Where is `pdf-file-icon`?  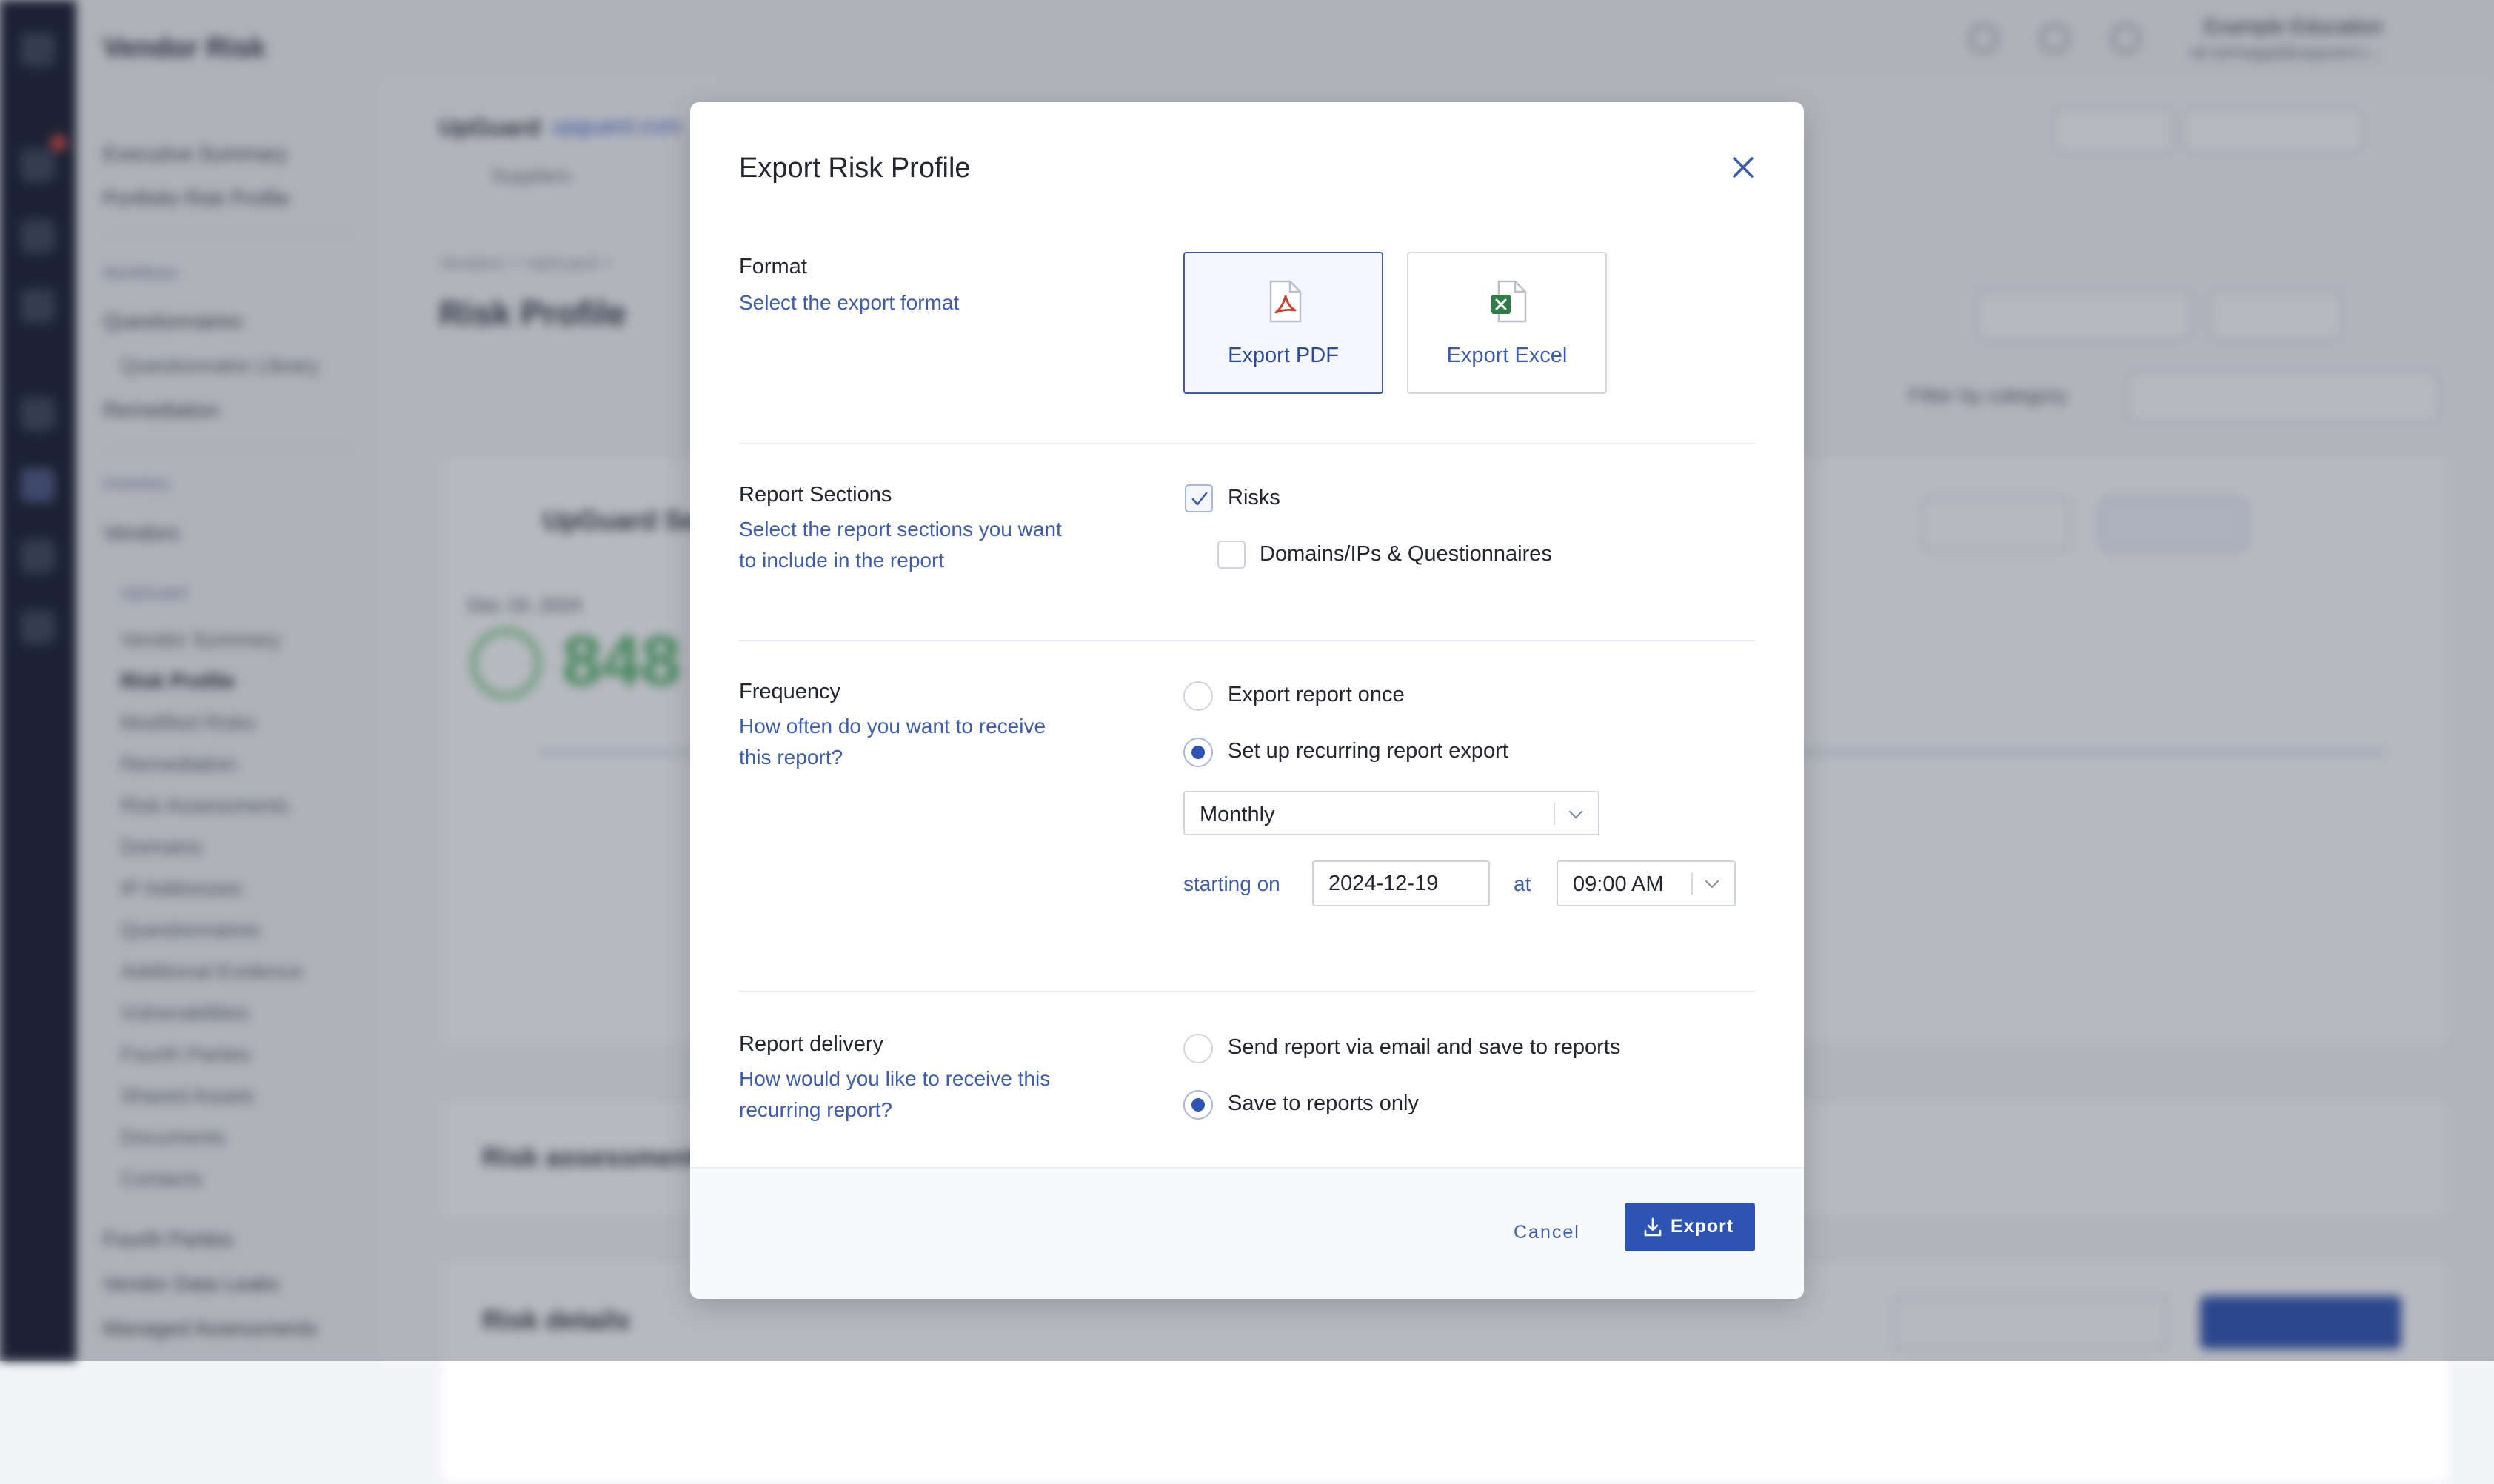 pdf-file-icon is located at coordinates (1285, 301).